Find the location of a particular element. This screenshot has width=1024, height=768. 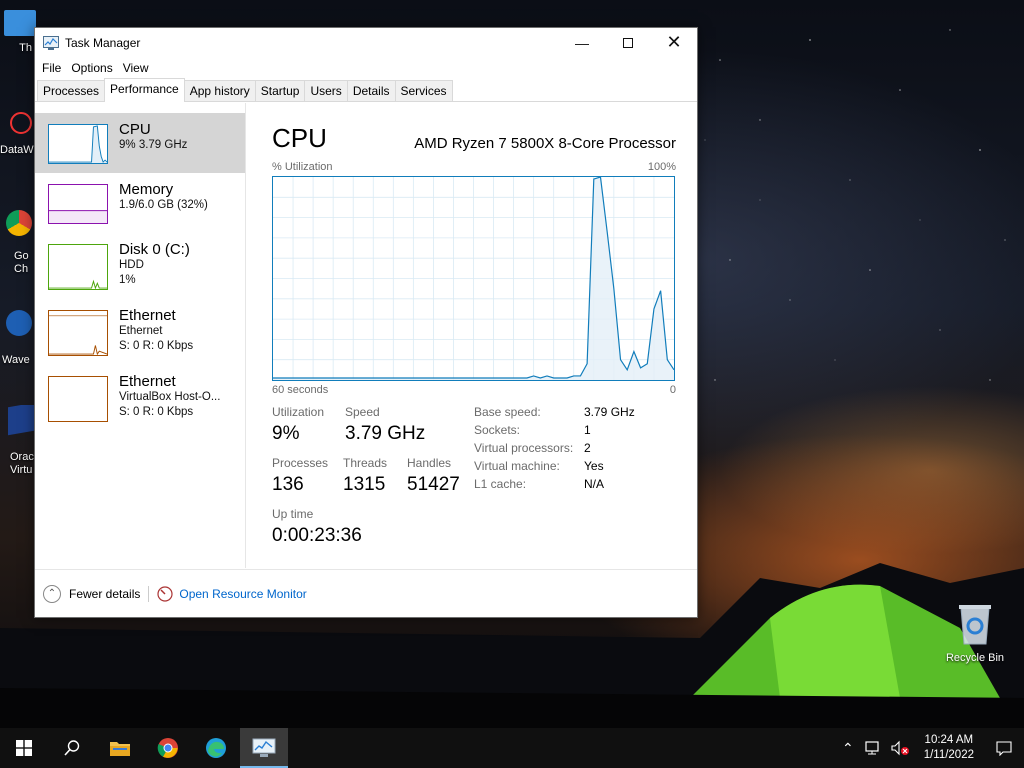

desktop-icon-wave: Wave is located at coordinates (18, 338).